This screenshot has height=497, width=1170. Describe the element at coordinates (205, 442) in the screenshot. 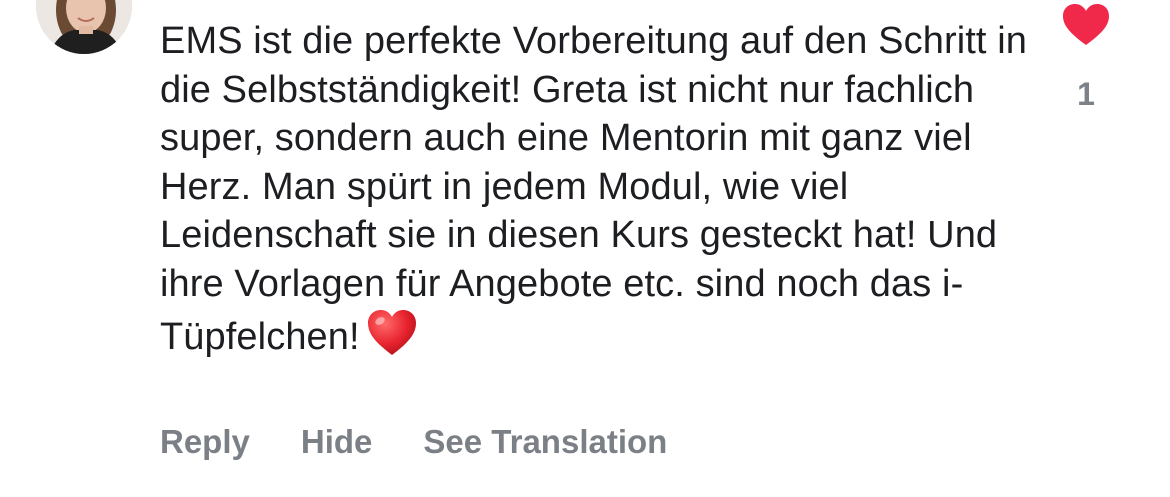

I see `reply-button: Reply` at that location.